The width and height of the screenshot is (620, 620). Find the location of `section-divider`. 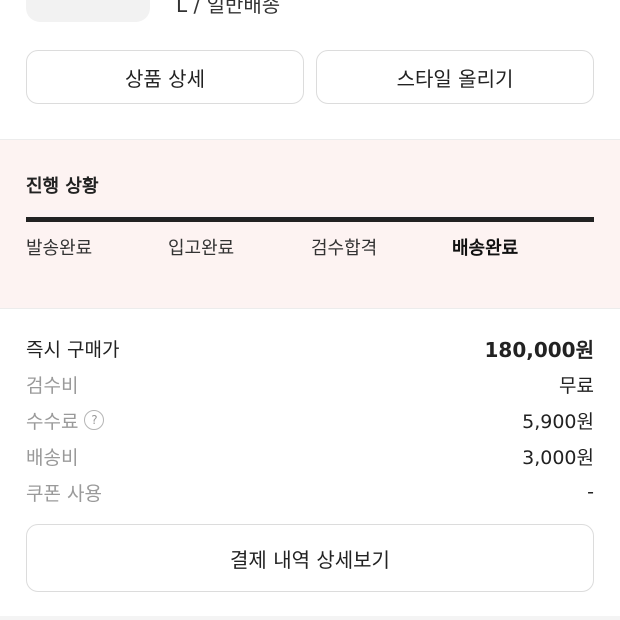

section-divider is located at coordinates (310, 618).